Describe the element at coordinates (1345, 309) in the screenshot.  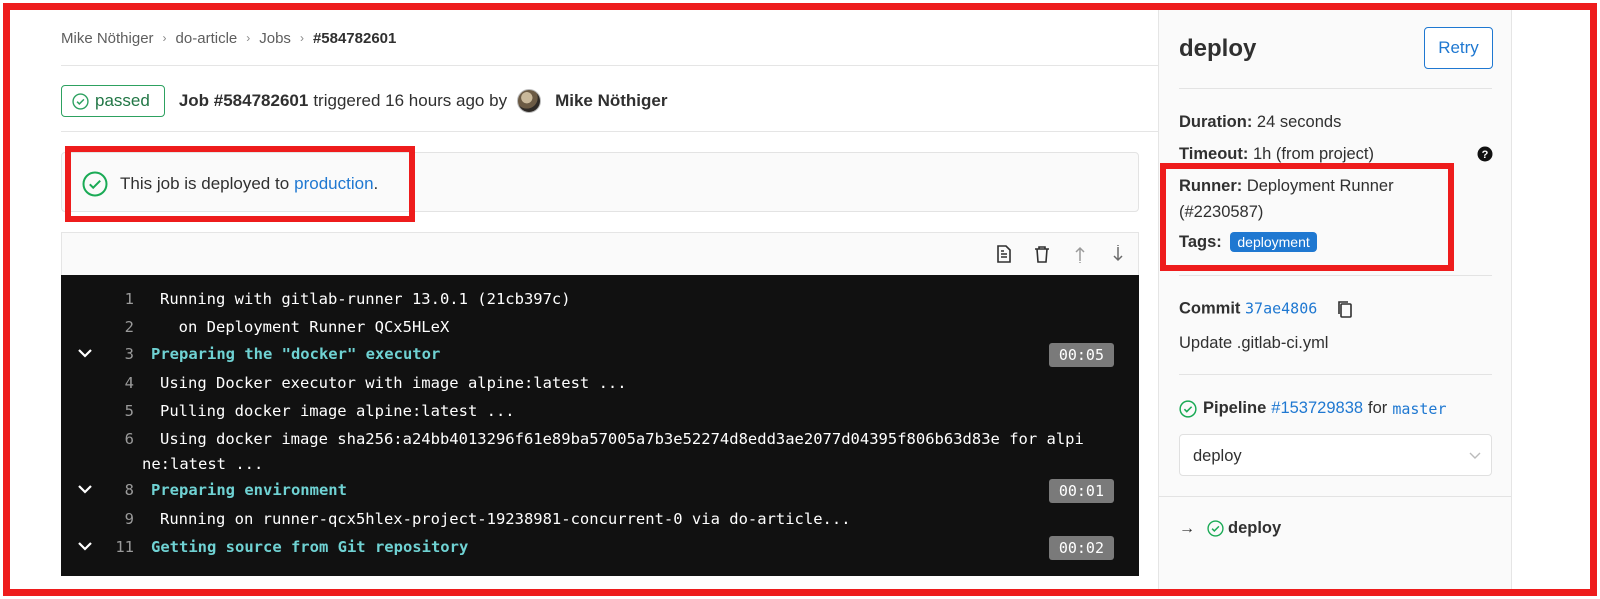
I see `copy-icon` at that location.